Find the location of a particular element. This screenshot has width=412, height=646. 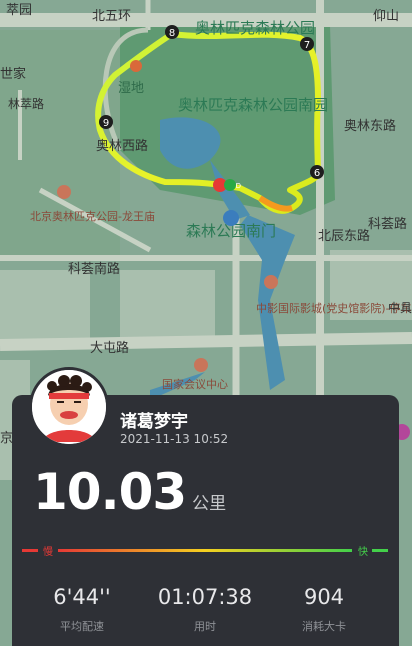

stat-duration: 01:07:38 用时 is located at coordinates (205, 609).